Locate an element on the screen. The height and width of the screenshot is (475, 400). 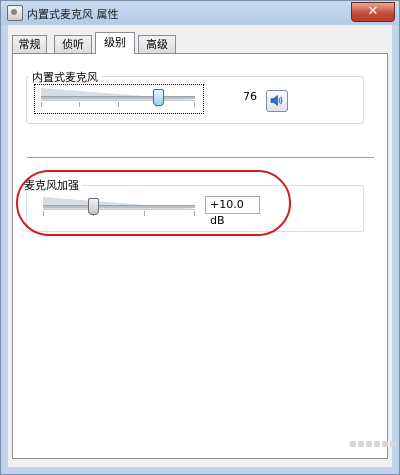
microphone-slider is located at coordinates (119, 98).